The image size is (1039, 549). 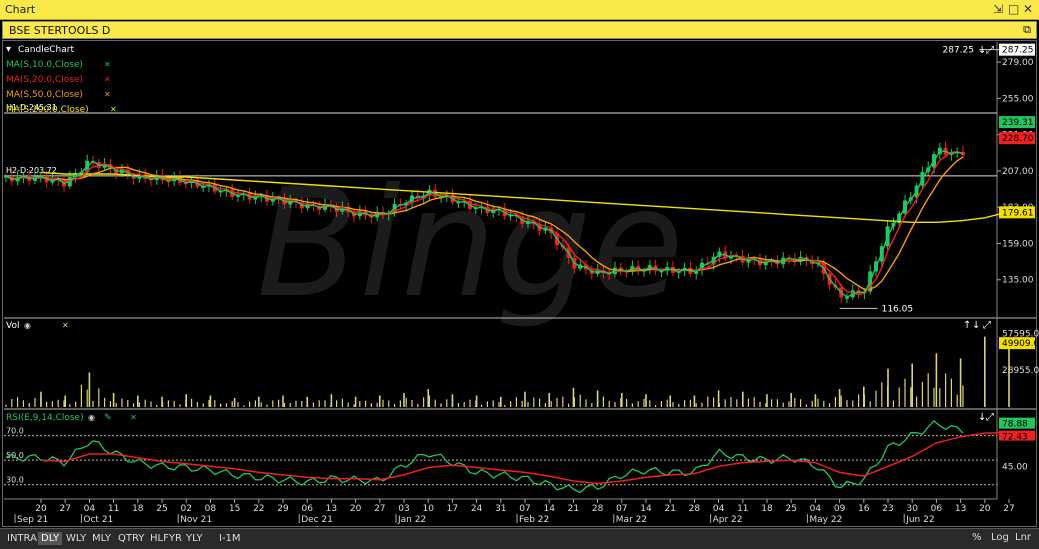 What do you see at coordinates (825, 520) in the screenshot?
I see `x-tick-month: May 22` at bounding box center [825, 520].